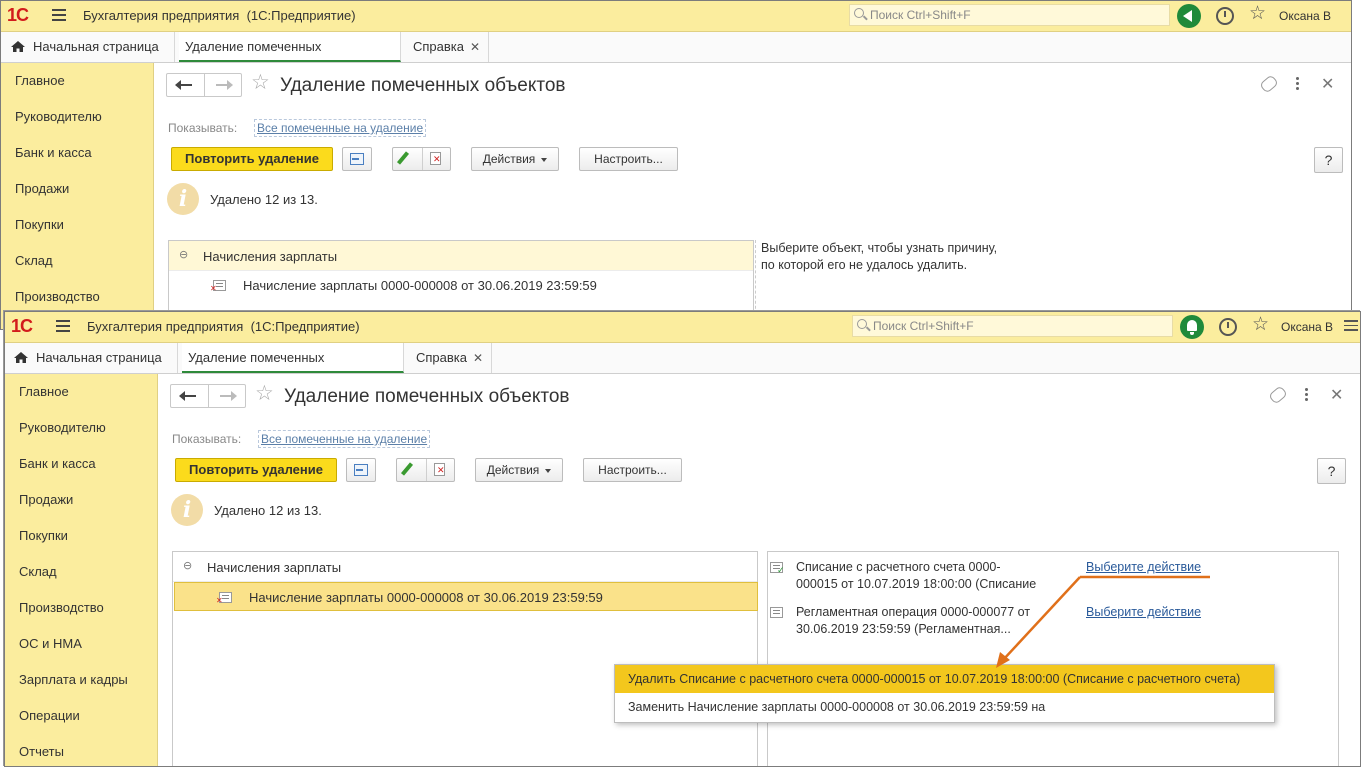 The width and height of the screenshot is (1361, 767). I want to click on sidebar-item-operations: Операции, so click(81, 716).